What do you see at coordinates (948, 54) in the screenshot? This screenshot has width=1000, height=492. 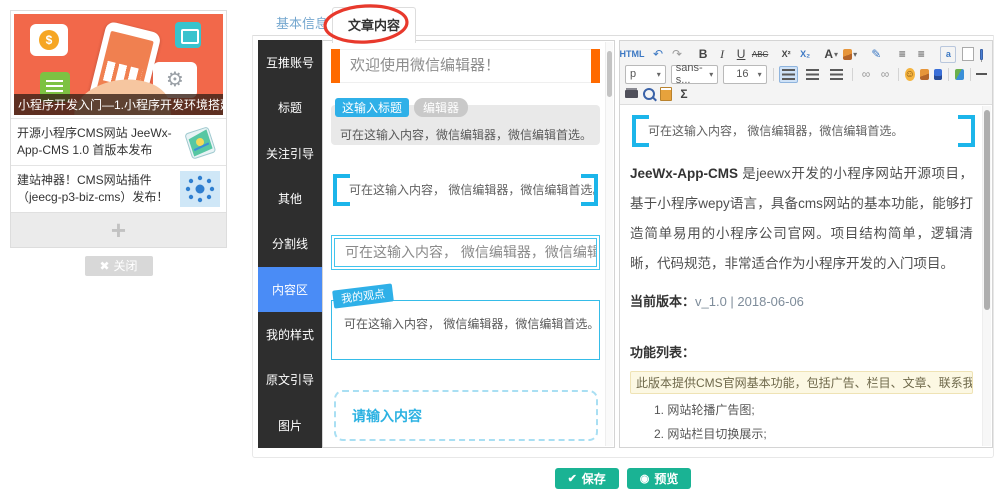 I see `anchor-button: a` at bounding box center [948, 54].